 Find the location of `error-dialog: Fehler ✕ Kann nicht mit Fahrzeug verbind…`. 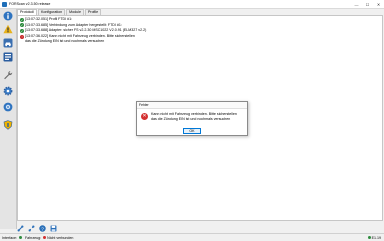

error-dialog: Fehler ✕ Kann nicht mit Fahrzeug verbind… is located at coordinates (192, 118).